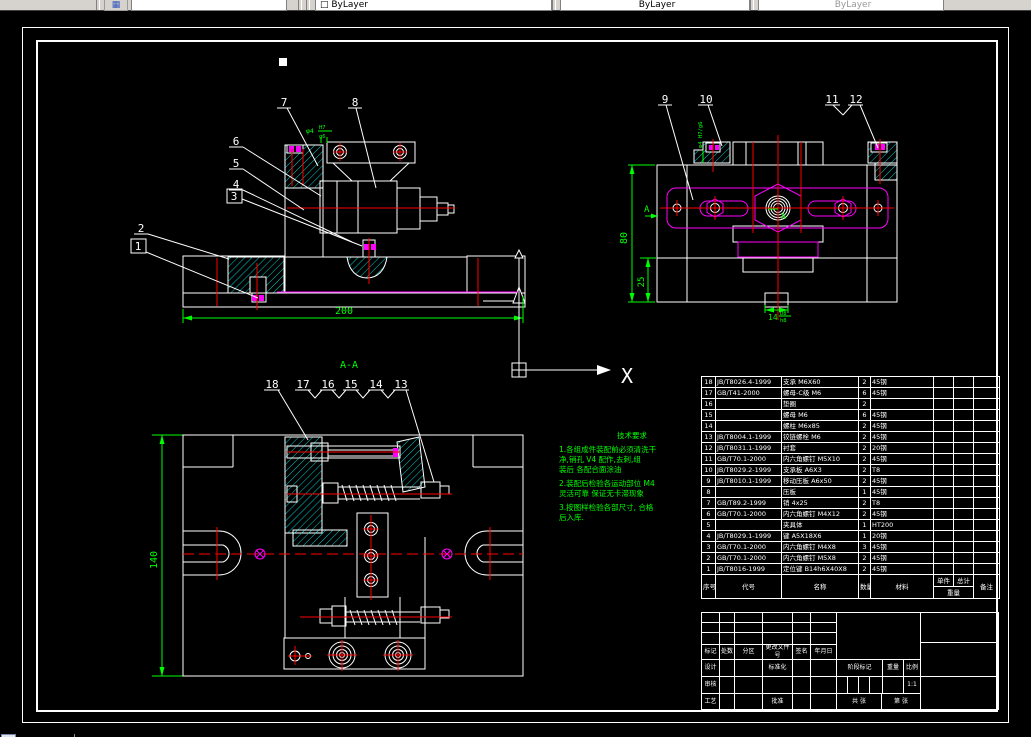  Describe the element at coordinates (327, 384) in the screenshot. I see `callout-16: 16` at that location.